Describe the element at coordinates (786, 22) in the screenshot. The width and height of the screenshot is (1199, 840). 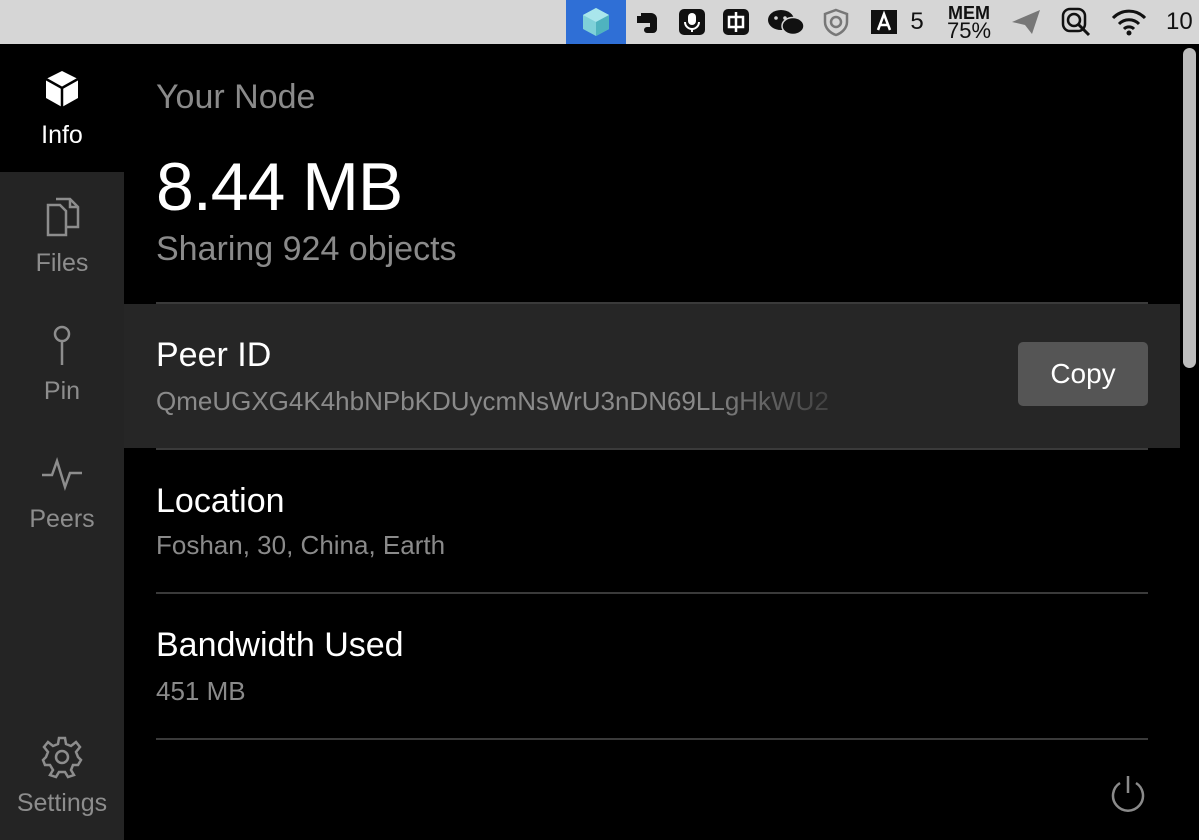
I see `wechat-icon` at that location.